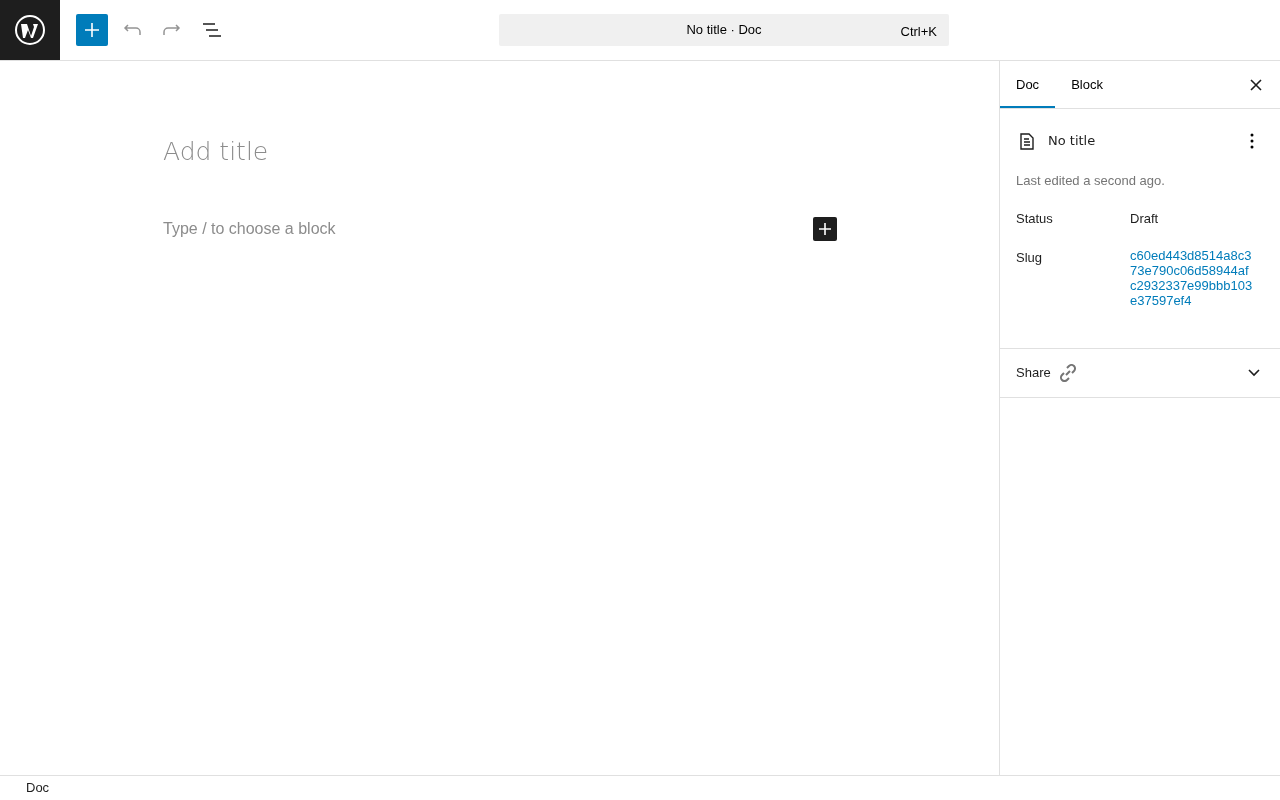  I want to click on field-label: Status, so click(1035, 218).